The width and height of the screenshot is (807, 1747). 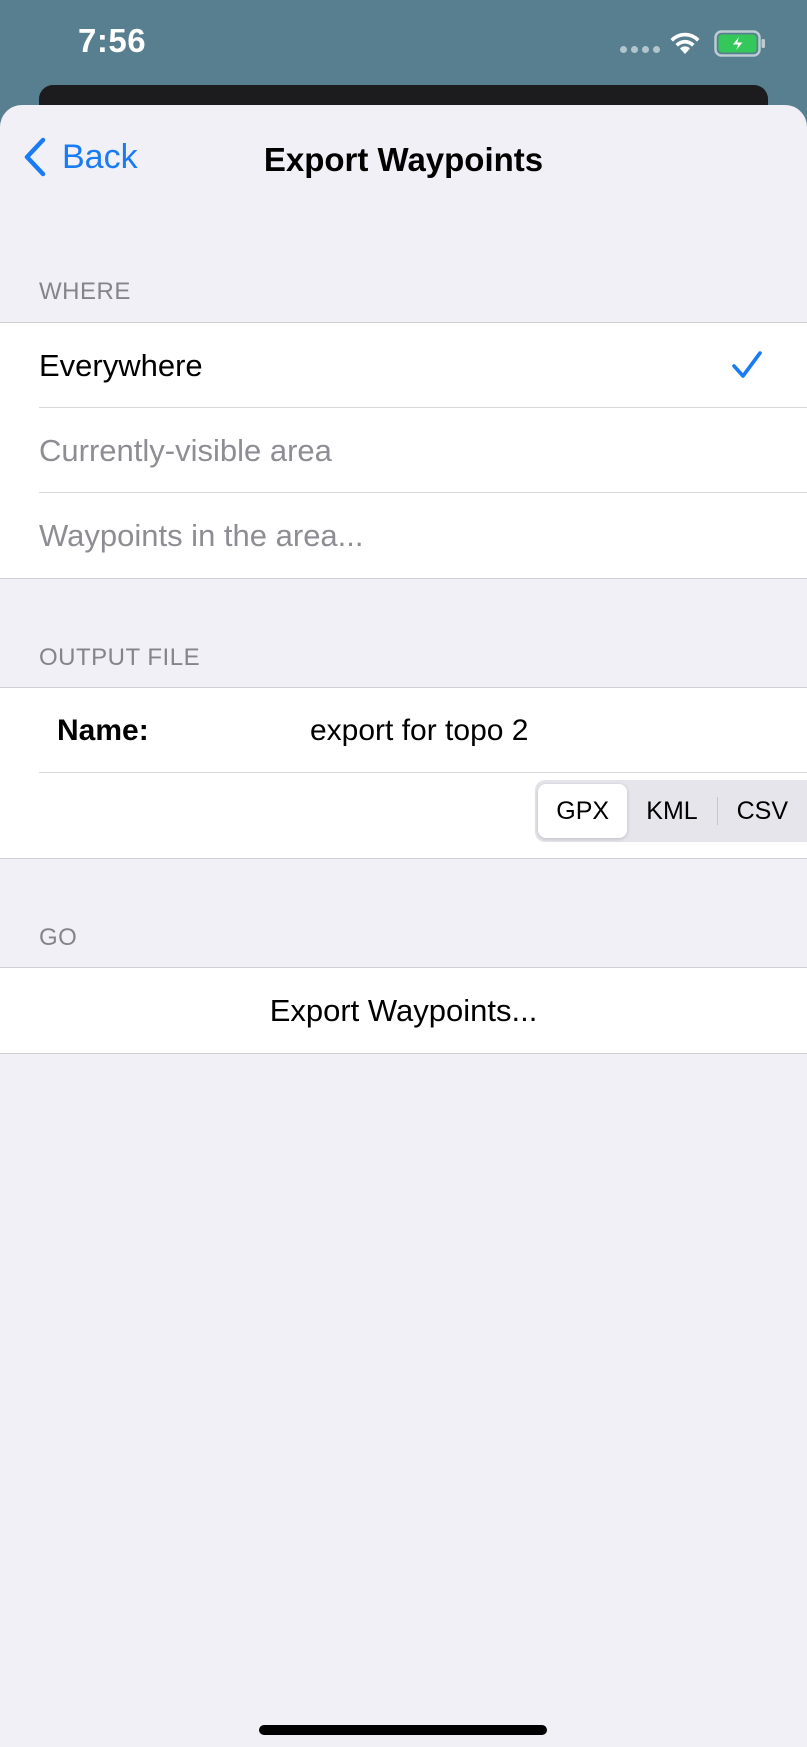 I want to click on format-segment-gpx: GPX, so click(x=583, y=811).